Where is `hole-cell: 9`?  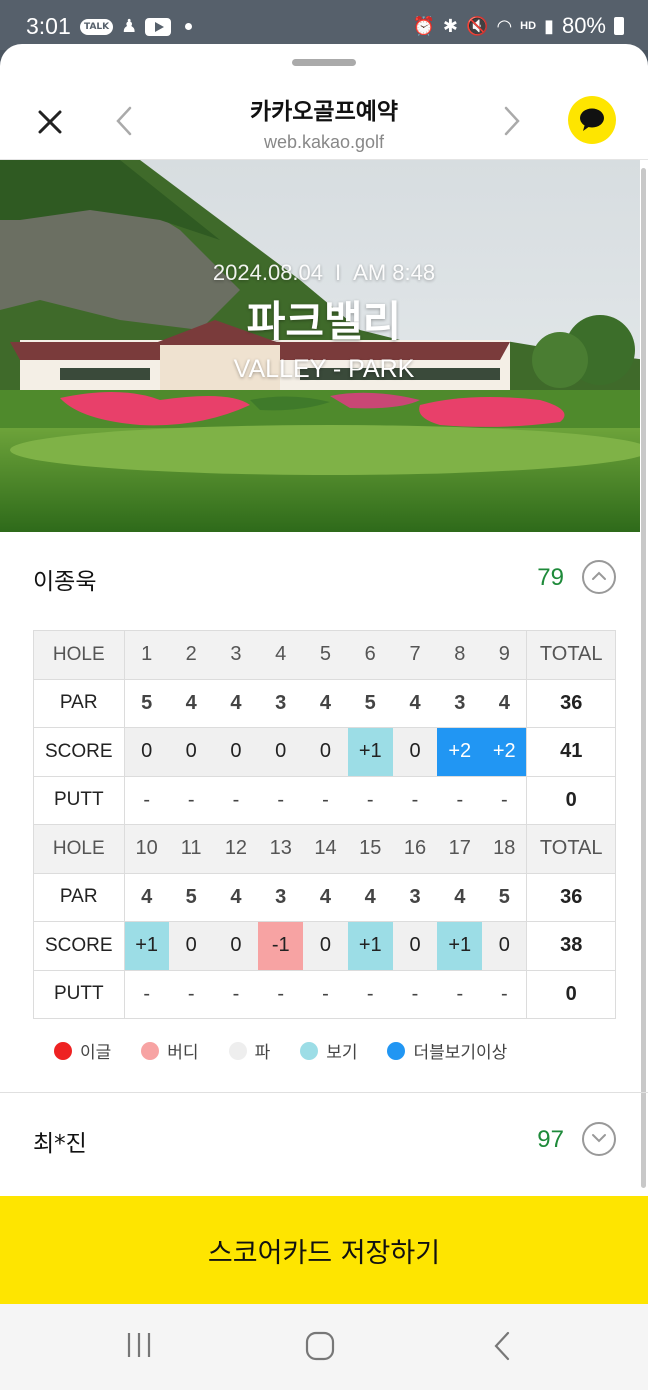 hole-cell: 9 is located at coordinates (505, 655).